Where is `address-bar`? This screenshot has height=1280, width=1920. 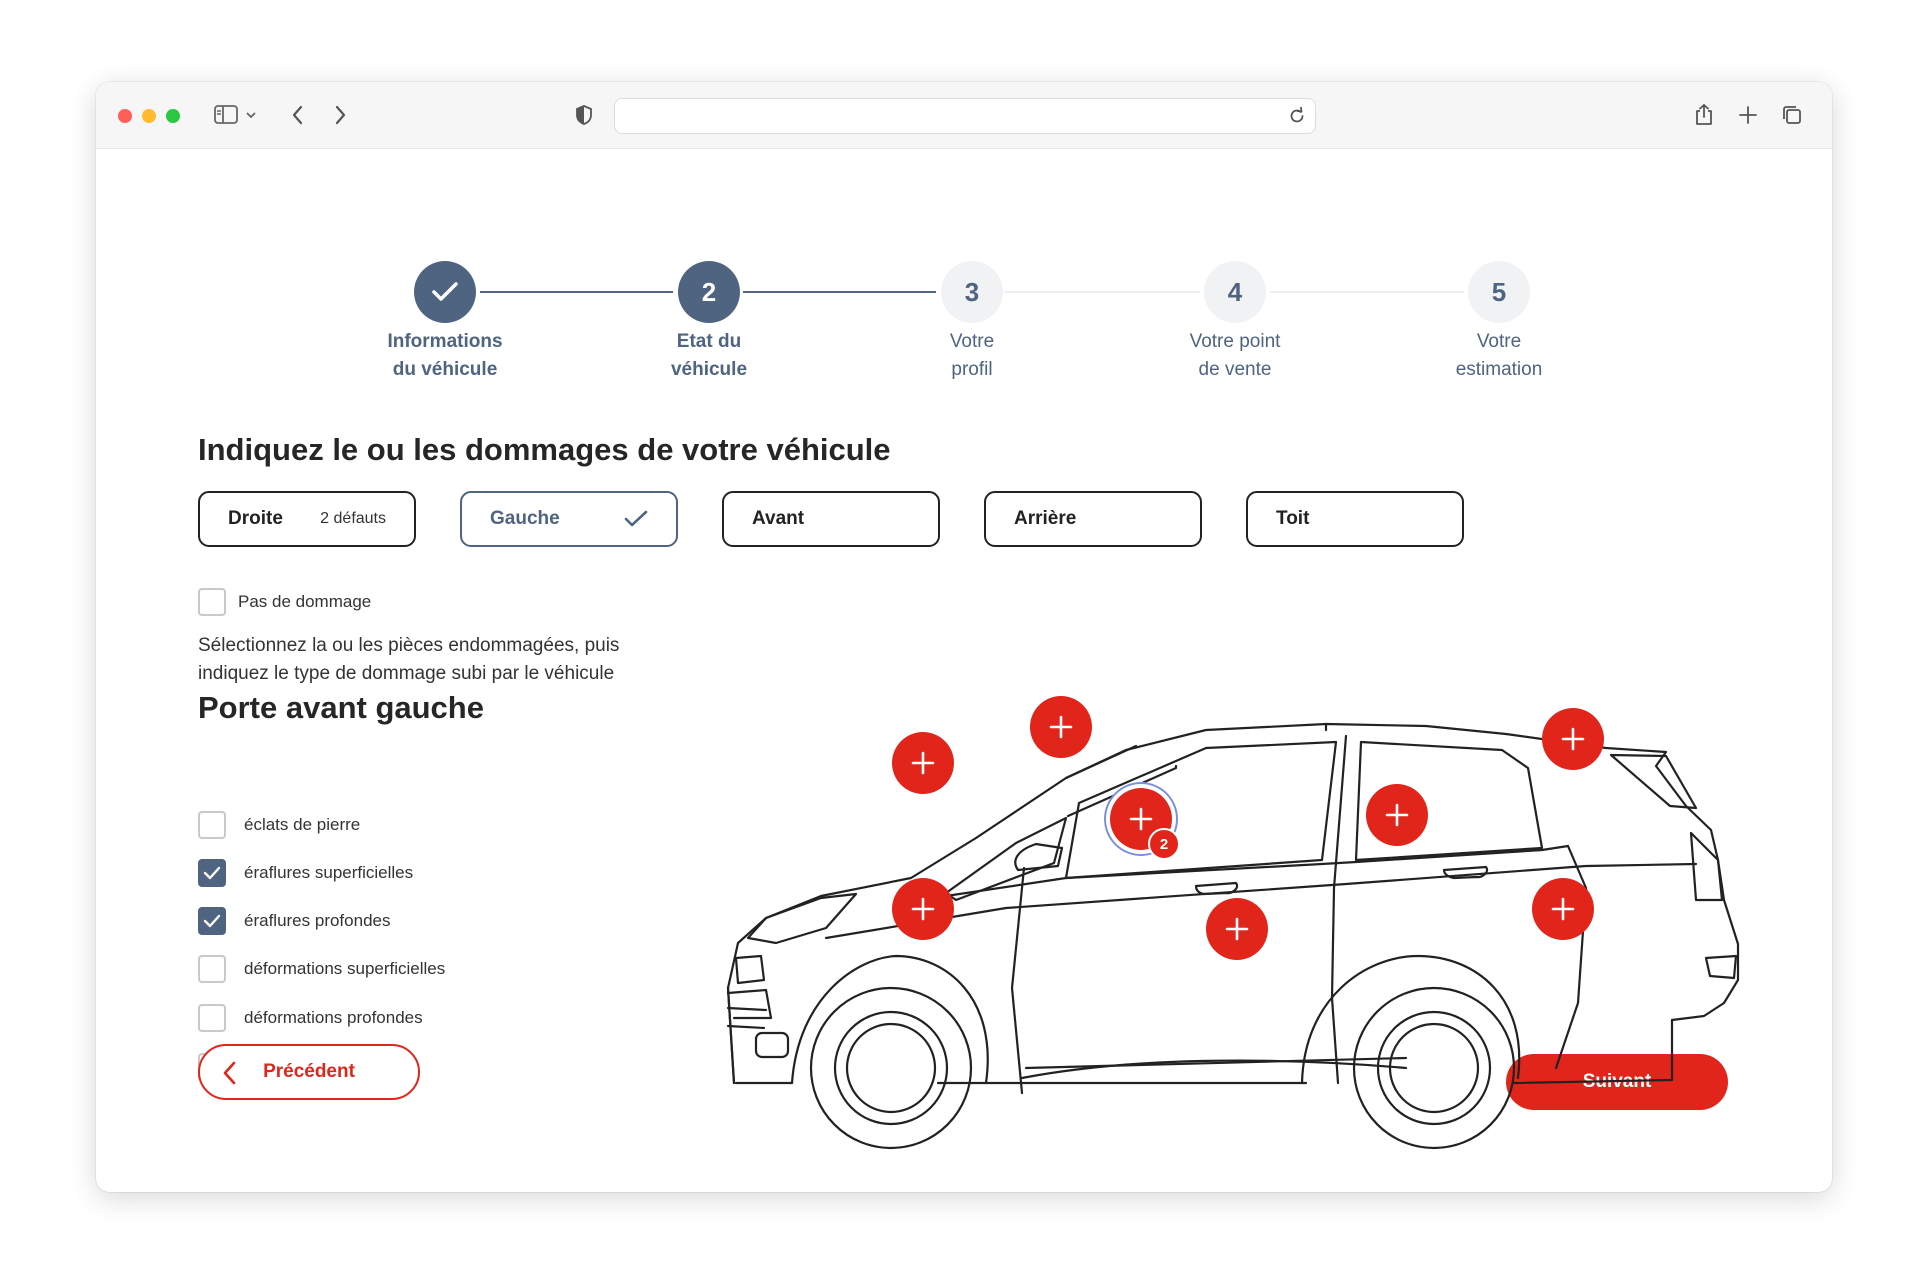
address-bar is located at coordinates (965, 116).